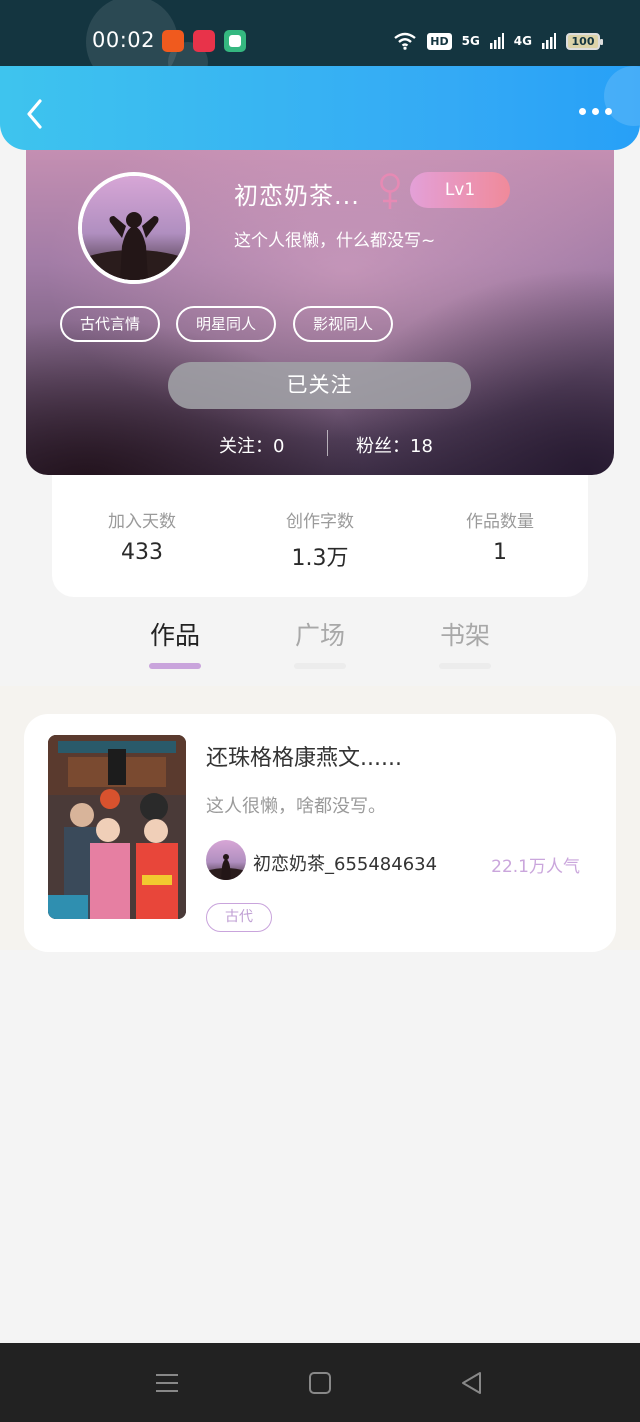 The height and width of the screenshot is (1422, 640). I want to click on status-time: 00:02, so click(124, 40).